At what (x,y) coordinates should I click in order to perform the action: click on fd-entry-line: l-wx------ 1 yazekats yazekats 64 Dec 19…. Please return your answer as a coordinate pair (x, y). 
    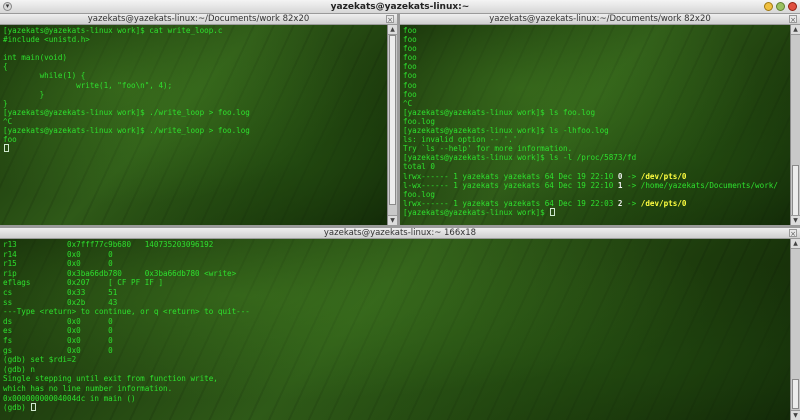
    Looking at the image, I should click on (595, 185).